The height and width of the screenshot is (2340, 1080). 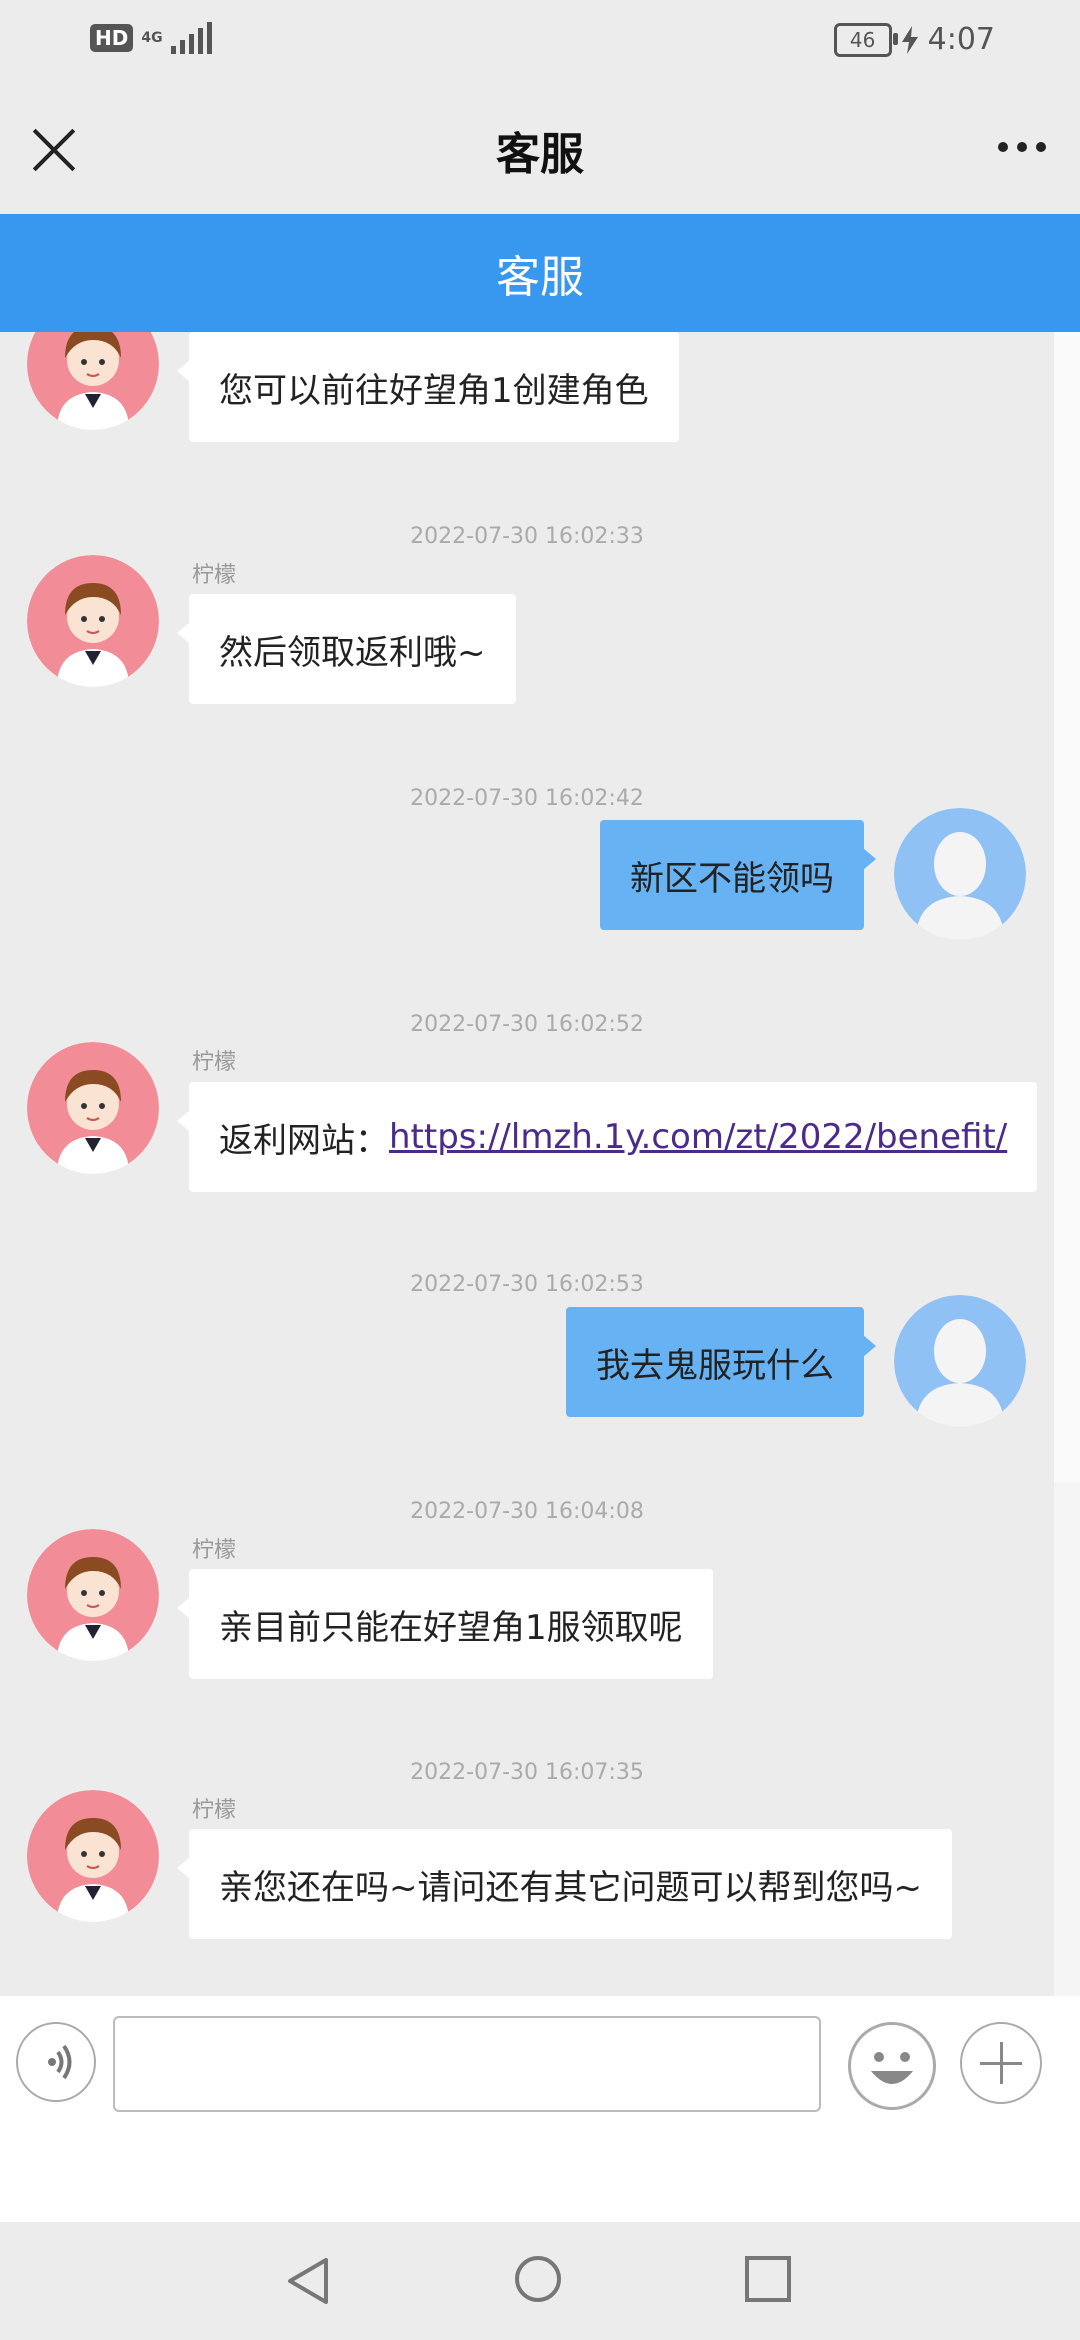 What do you see at coordinates (527, 1024) in the screenshot?
I see `message-timestamp: 2022-07-30 16:02:52` at bounding box center [527, 1024].